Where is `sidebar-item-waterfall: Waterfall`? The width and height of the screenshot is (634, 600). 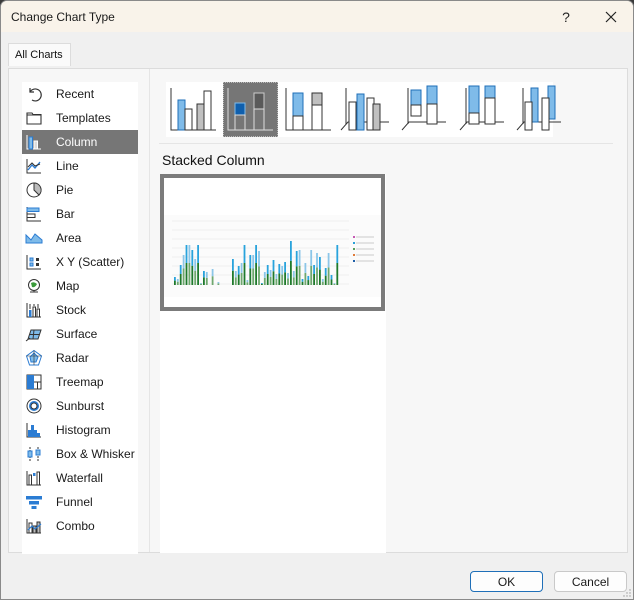
sidebar-item-waterfall: Waterfall is located at coordinates (80, 478).